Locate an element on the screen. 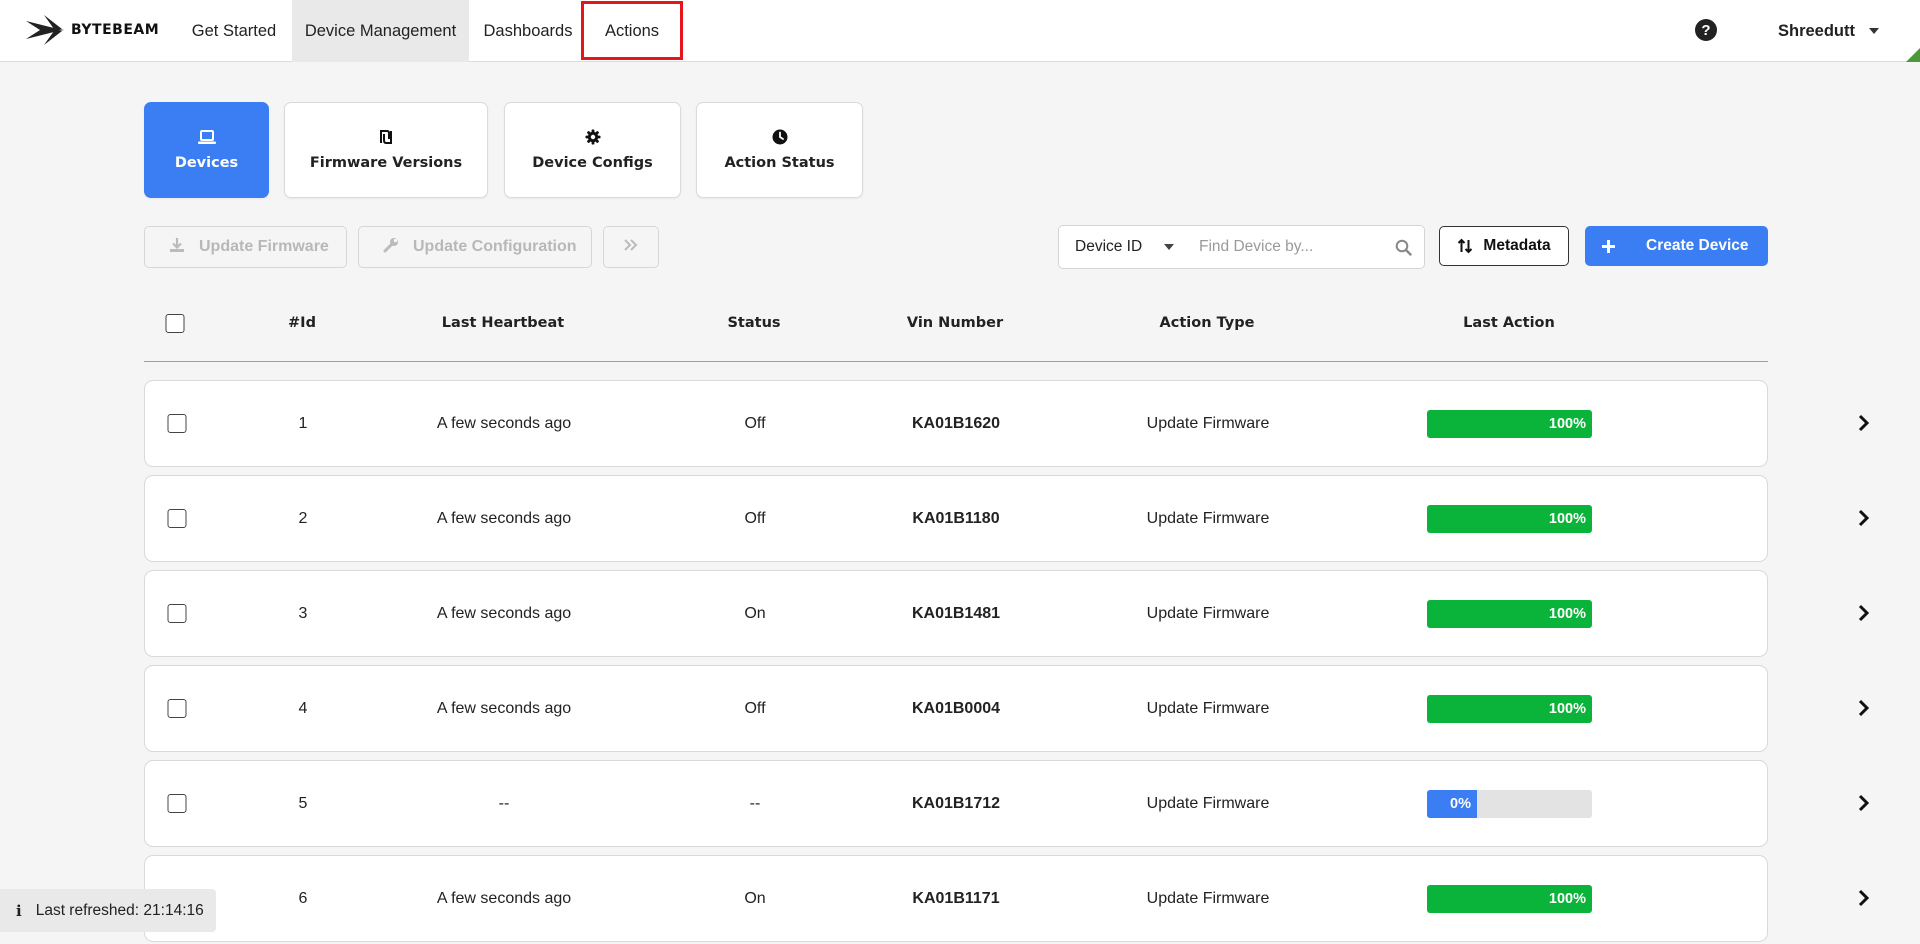 Image resolution: width=1920 pixels, height=944 pixels. vin-number: KA01B0004 is located at coordinates (956, 708).